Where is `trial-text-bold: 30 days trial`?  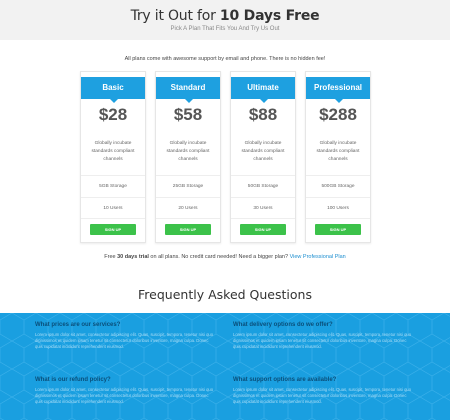
trial-text-bold: 30 days trial is located at coordinates (133, 257).